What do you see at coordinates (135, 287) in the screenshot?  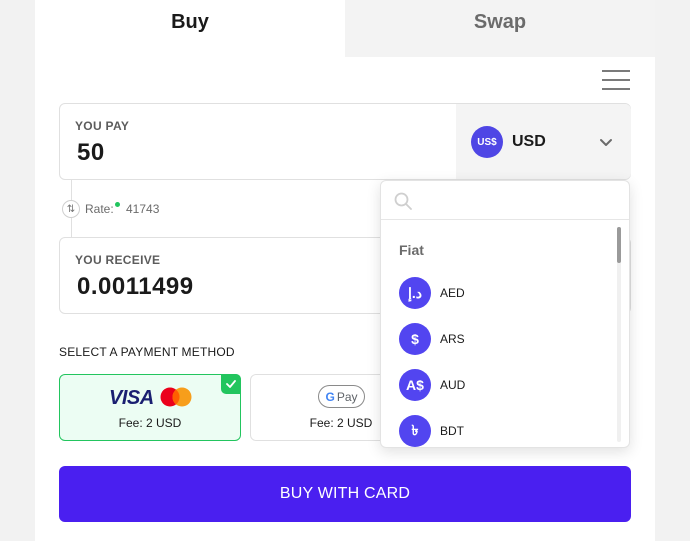 I see `you-receive-value: 0.0011499` at bounding box center [135, 287].